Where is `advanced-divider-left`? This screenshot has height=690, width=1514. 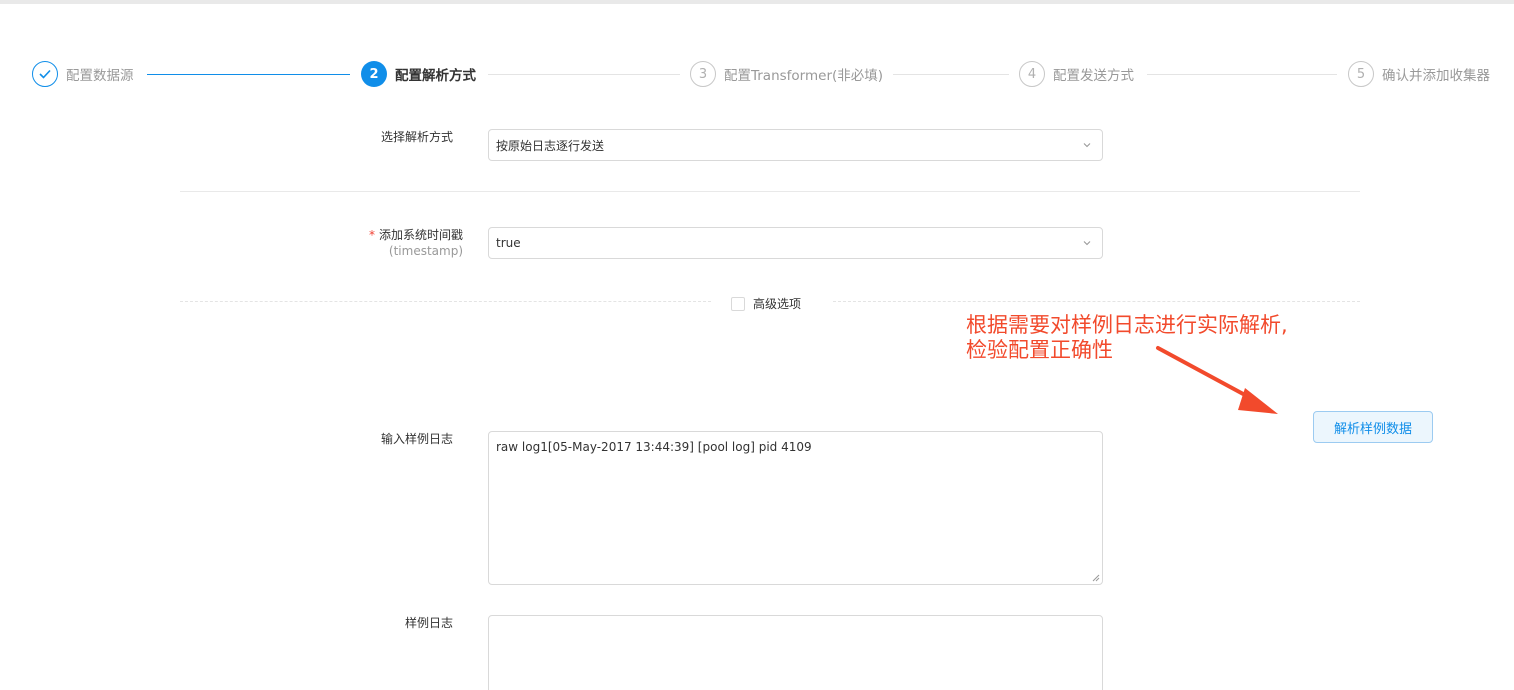
advanced-divider-left is located at coordinates (445, 301).